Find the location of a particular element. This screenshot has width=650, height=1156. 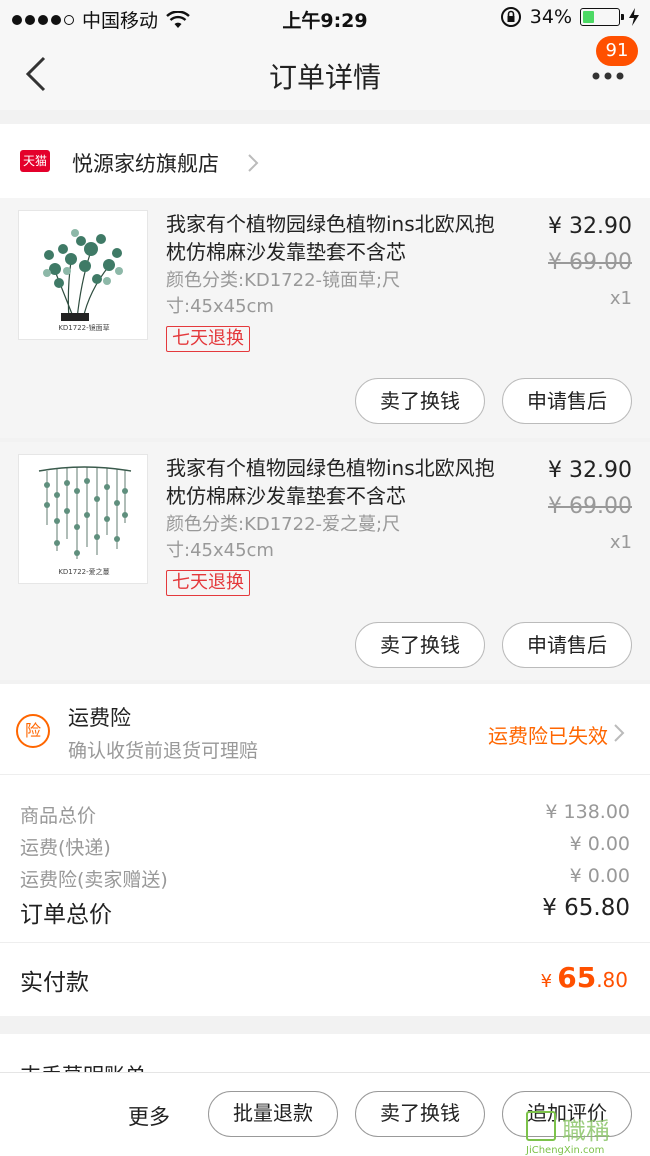

order-total-row: 订单总价 ¥ 65.80 is located at coordinates (325, 912).